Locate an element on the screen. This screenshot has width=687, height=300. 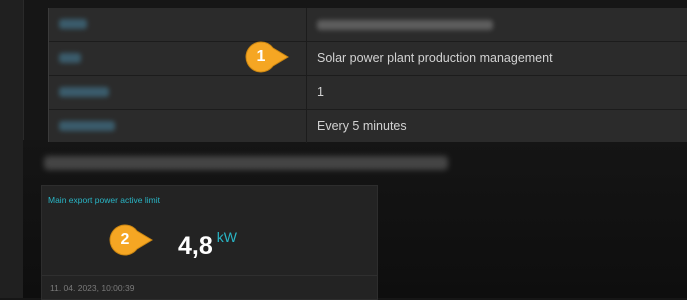
callout-marker-2: 2 is located at coordinates (131, 240).